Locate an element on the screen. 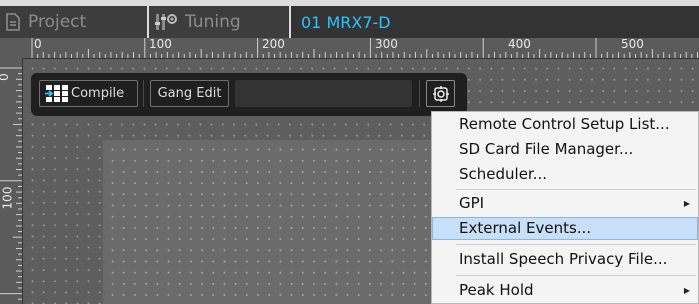  gang-edit-label: Gang Edit is located at coordinates (189, 93).